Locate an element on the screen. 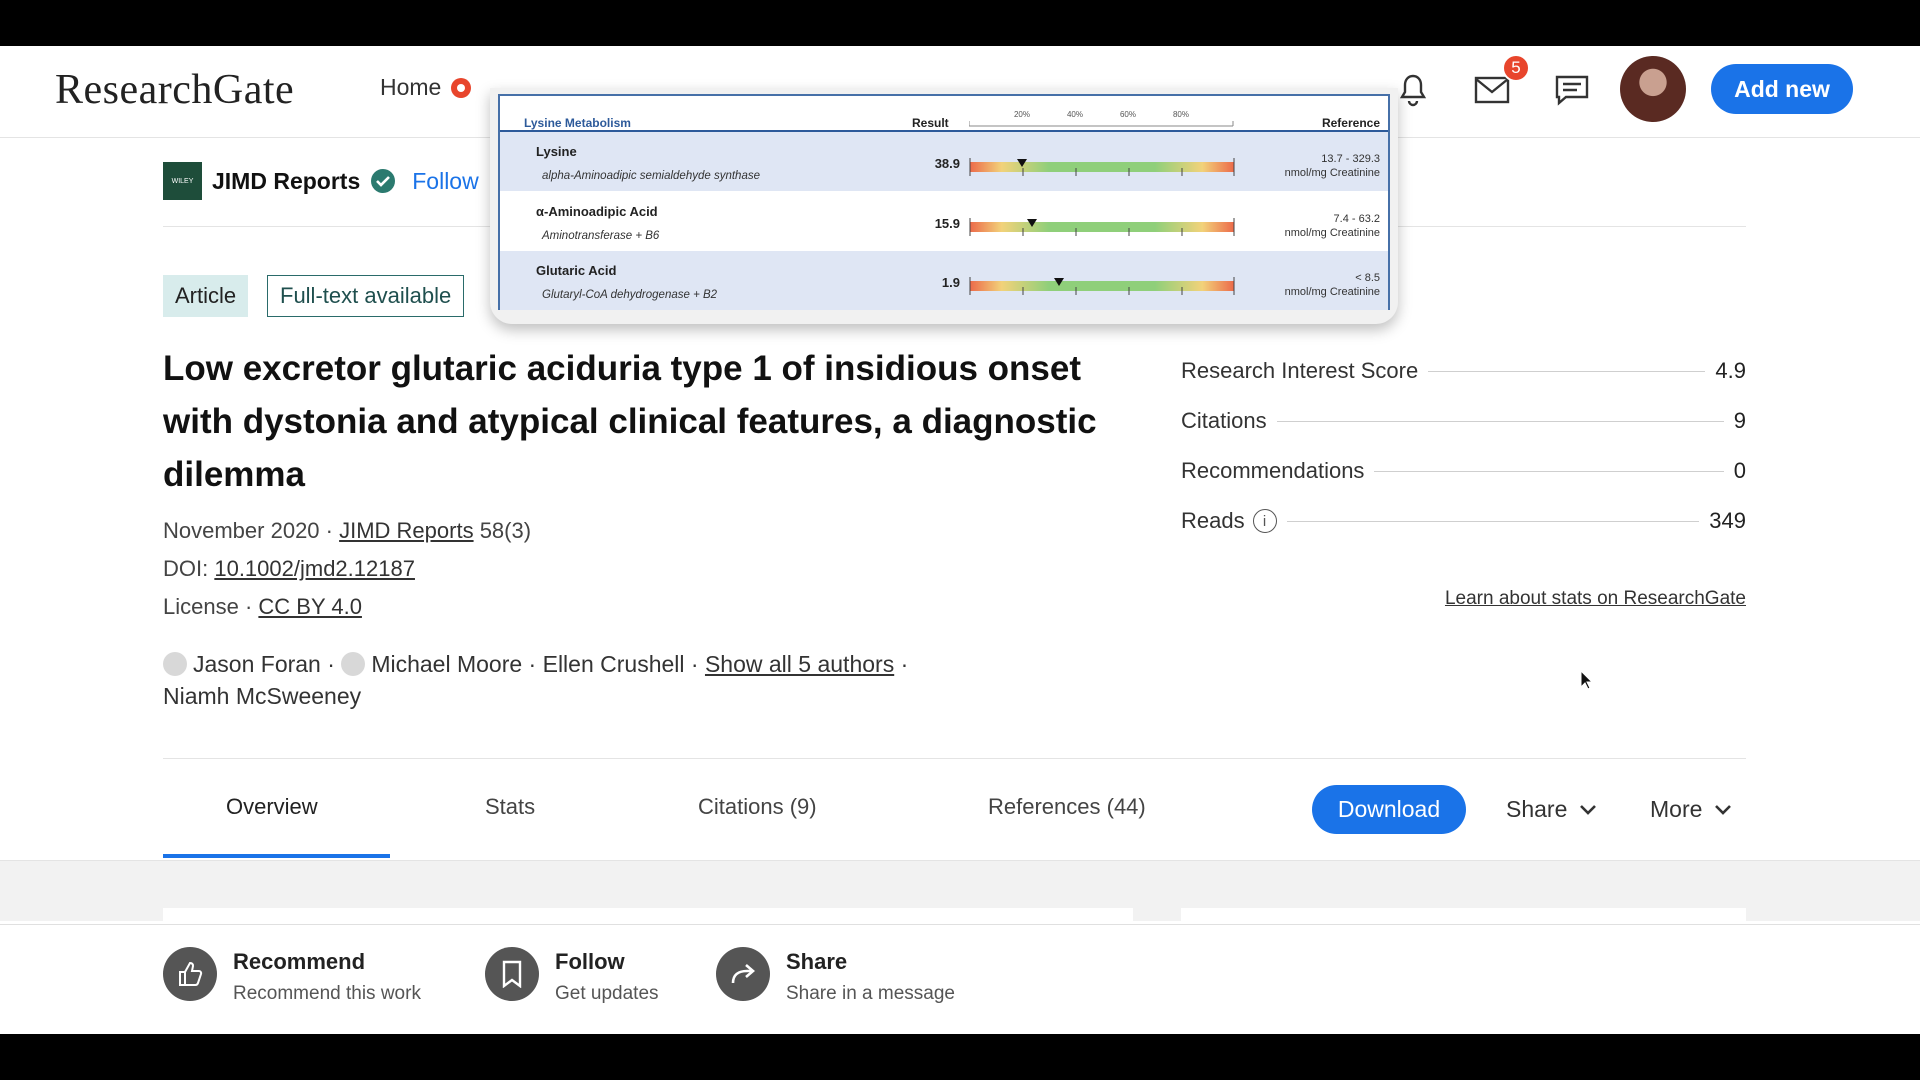 The width and height of the screenshot is (1920, 1080). recommend-action: Recommend Recommend this work is located at coordinates (292, 976).